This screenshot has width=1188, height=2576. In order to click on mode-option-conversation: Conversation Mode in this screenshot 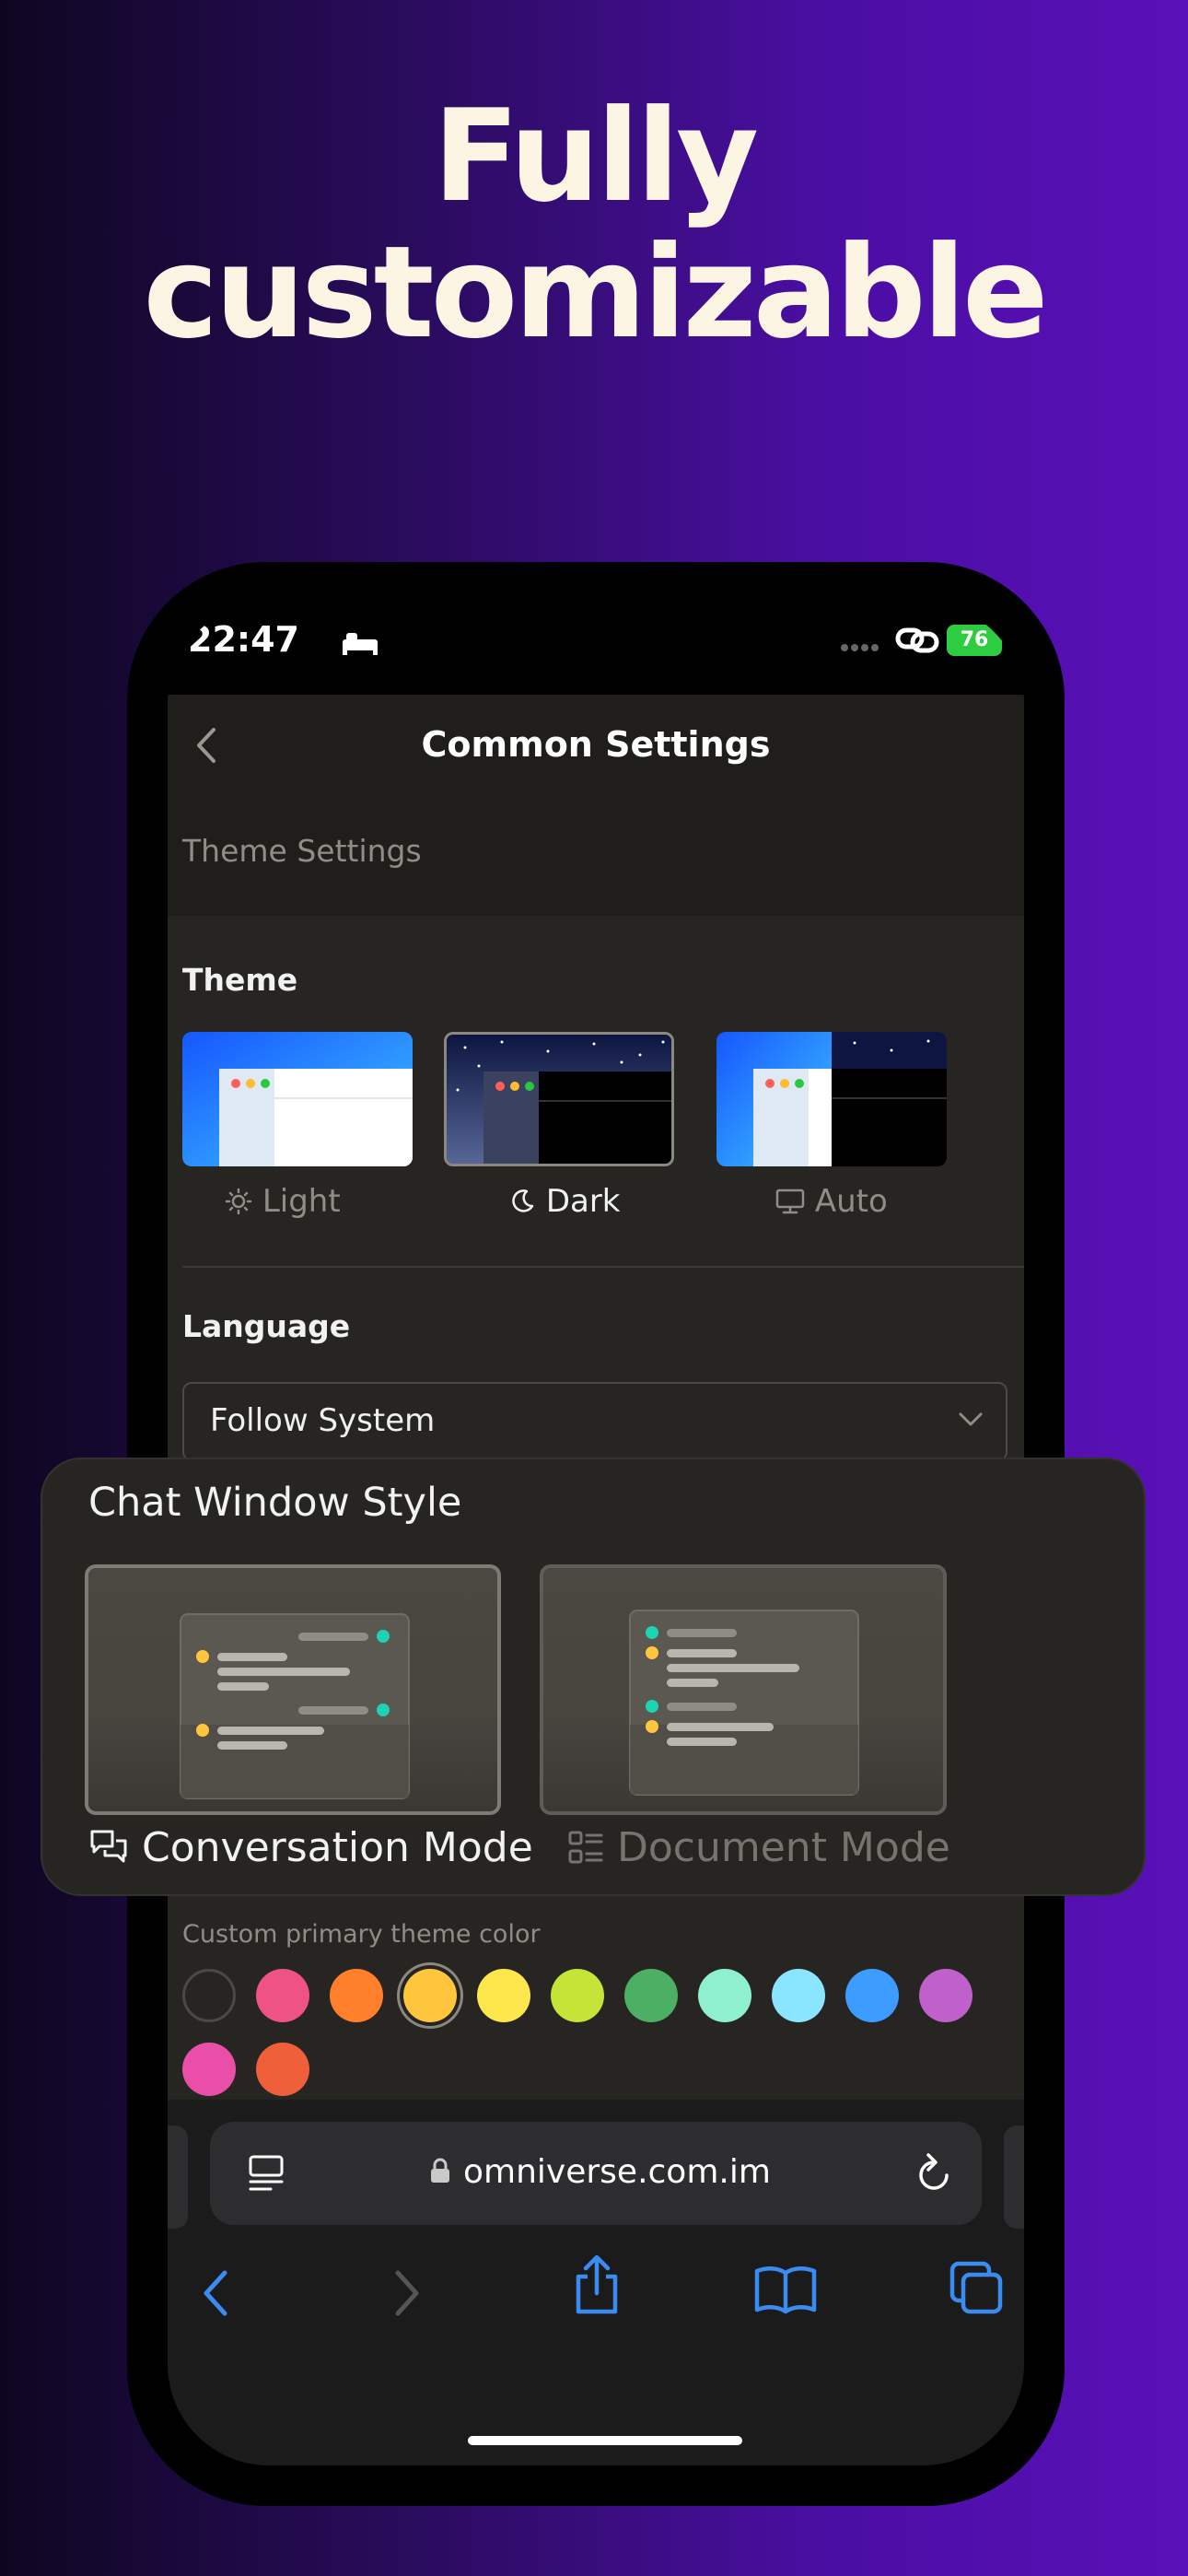, I will do `click(311, 1847)`.